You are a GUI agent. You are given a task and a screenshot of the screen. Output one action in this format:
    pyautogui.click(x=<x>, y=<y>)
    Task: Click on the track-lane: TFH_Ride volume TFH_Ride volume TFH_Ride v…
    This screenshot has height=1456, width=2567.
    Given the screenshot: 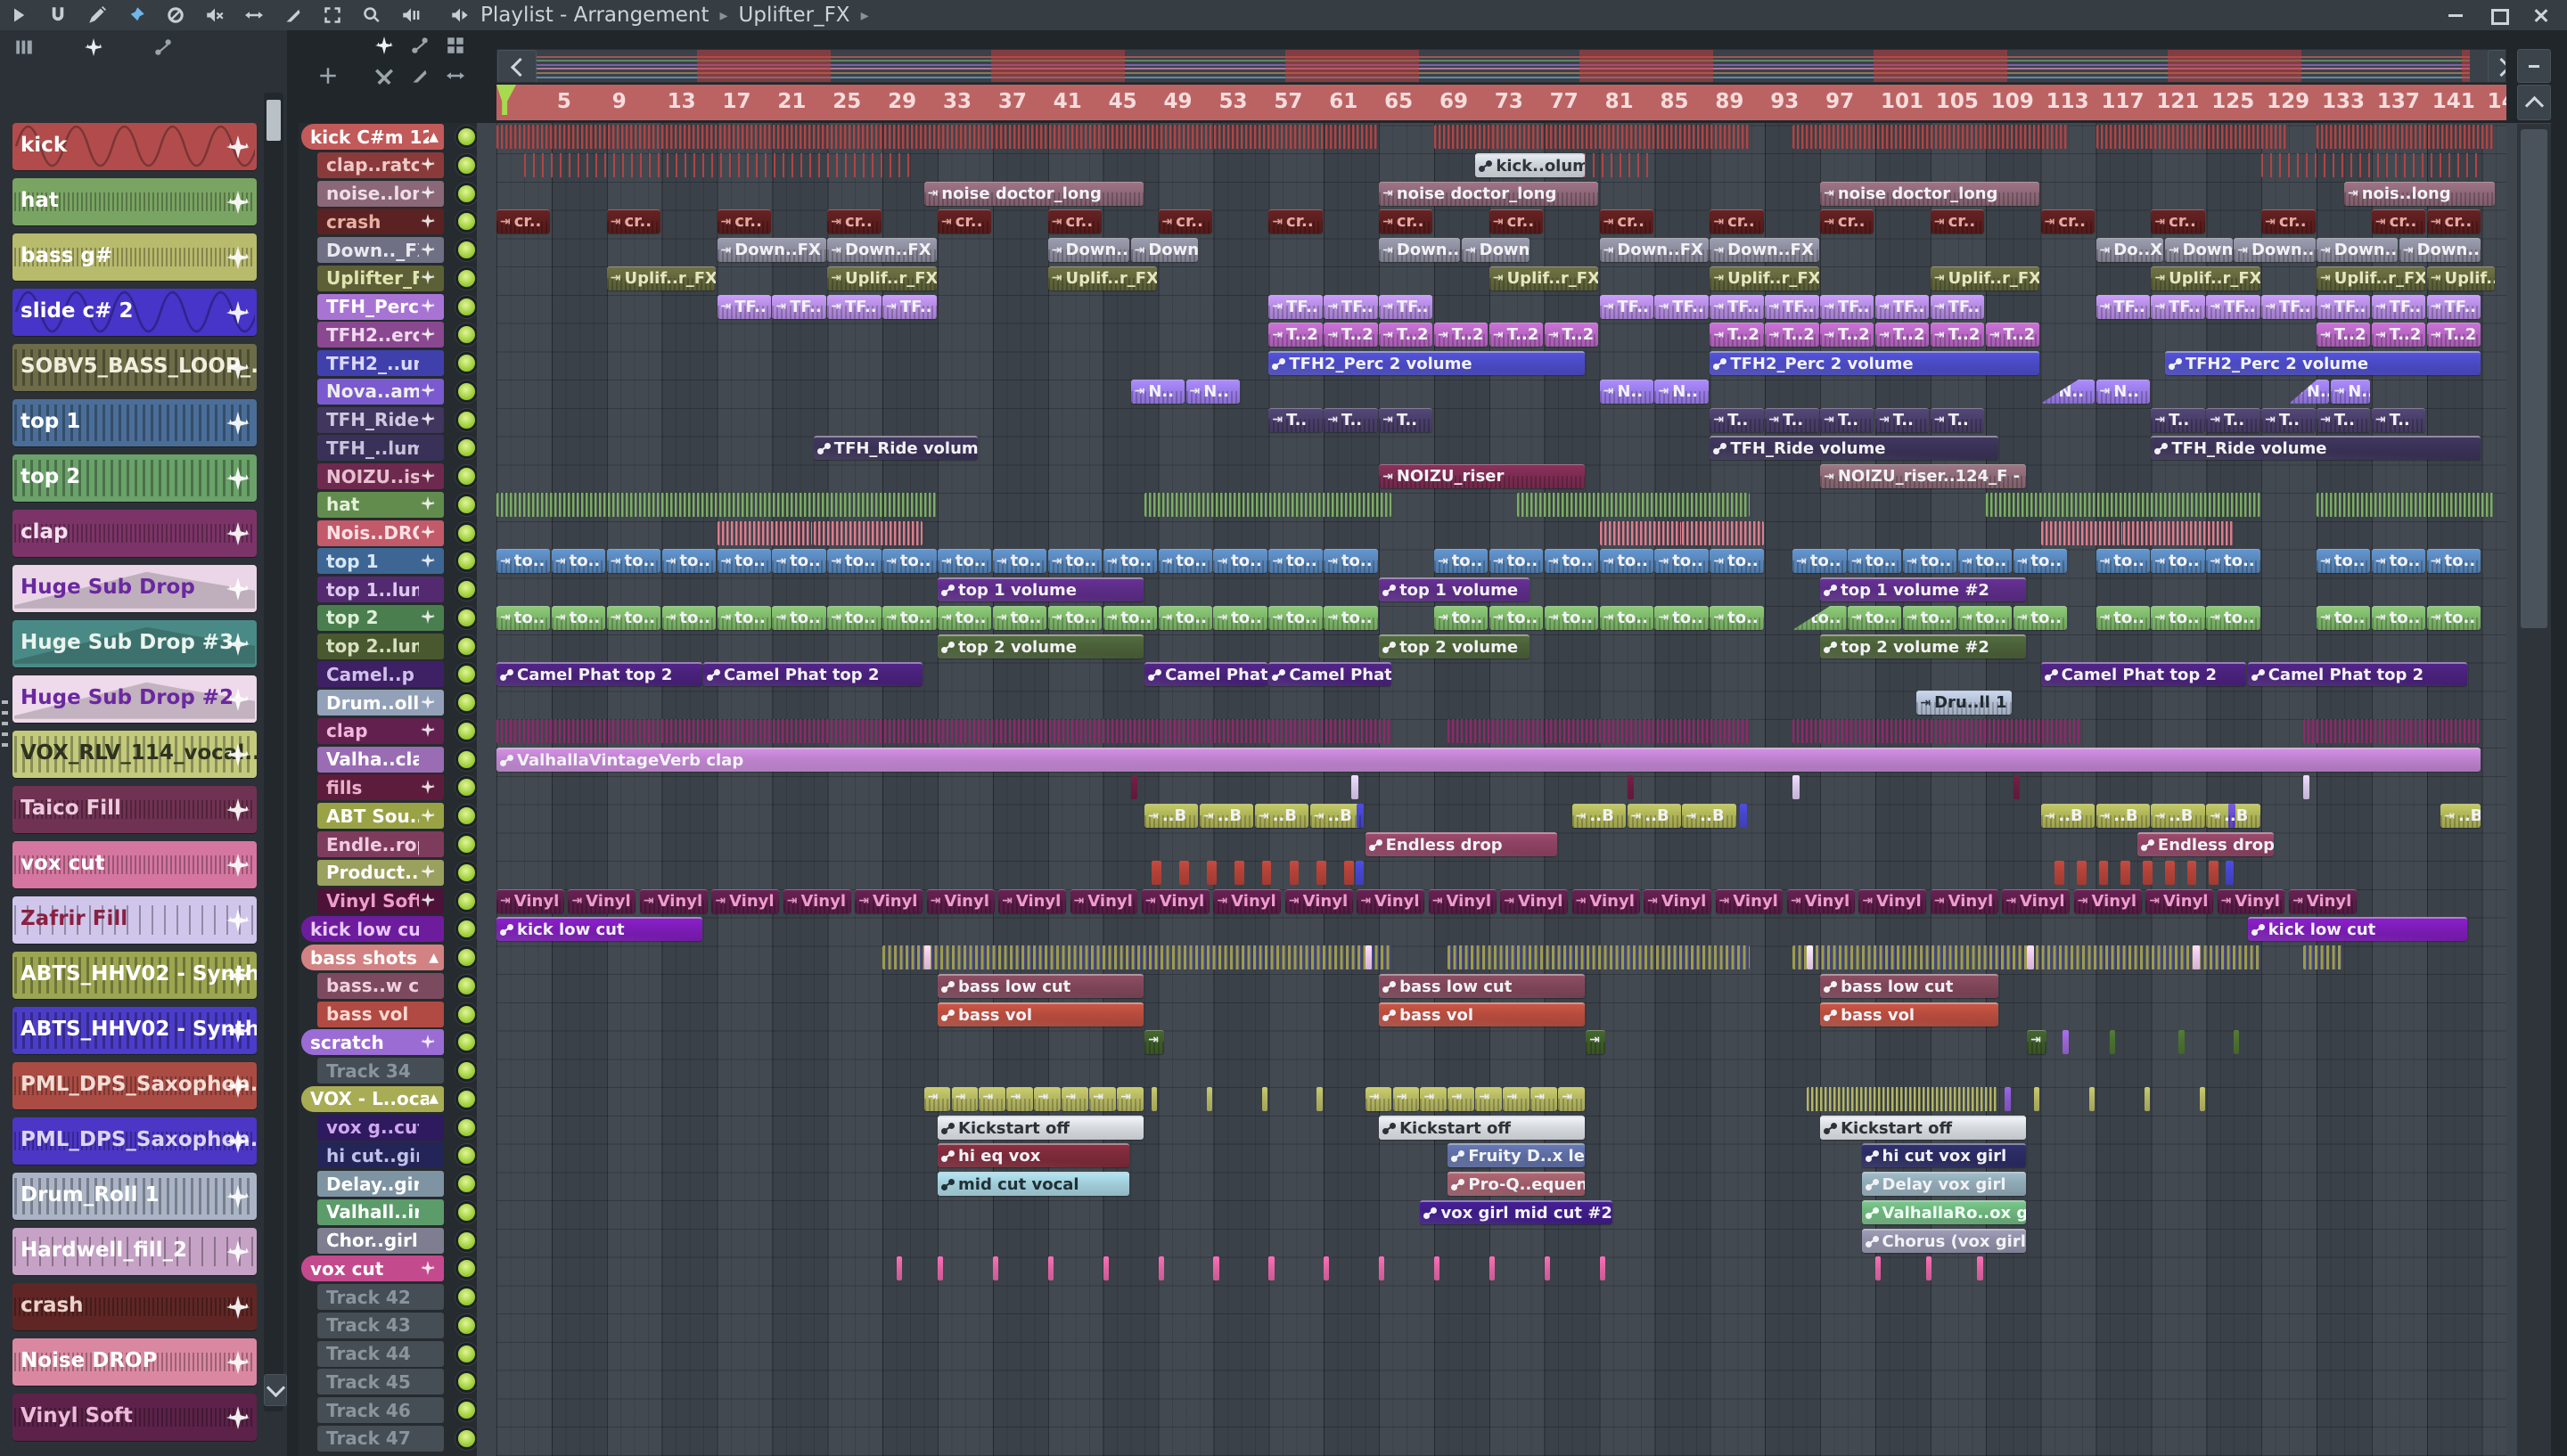 What is the action you would take?
    pyautogui.click(x=1501, y=448)
    